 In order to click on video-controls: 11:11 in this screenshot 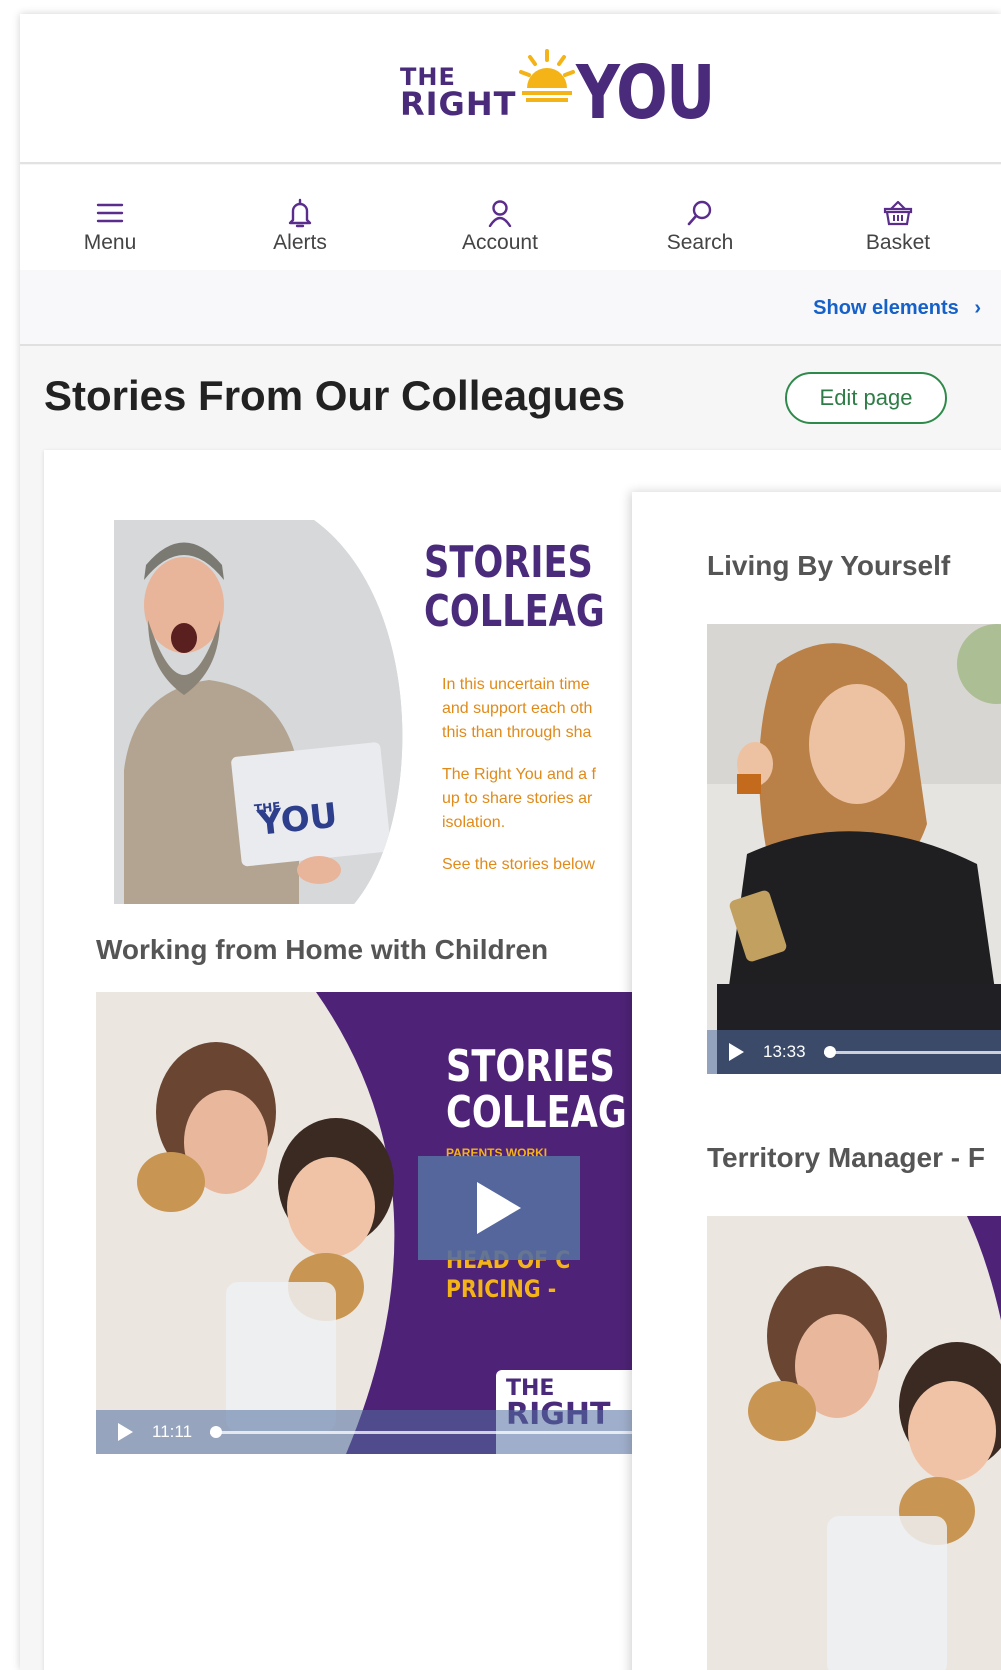, I will do `click(376, 1432)`.